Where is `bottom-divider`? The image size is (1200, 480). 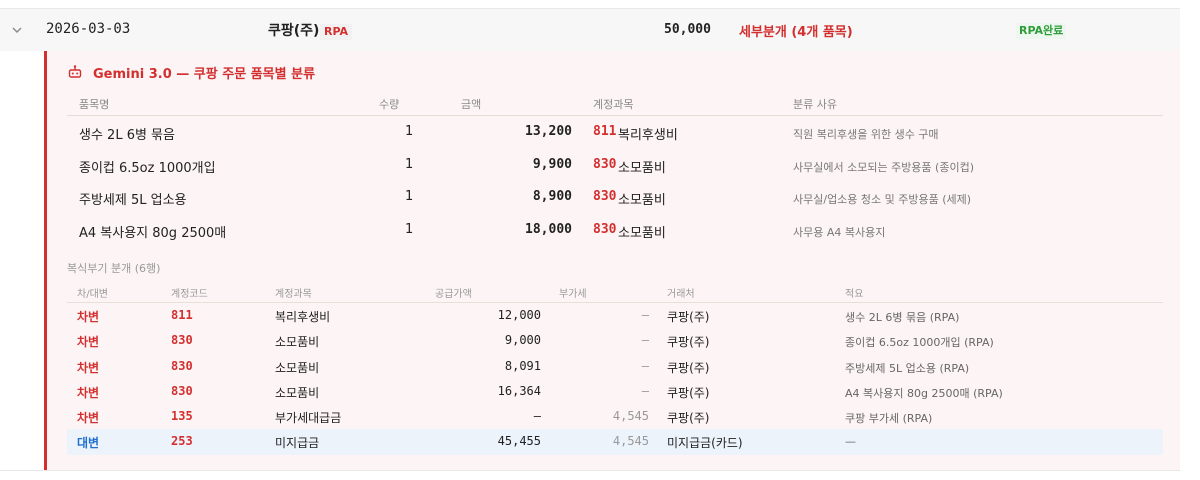
bottom-divider is located at coordinates (590, 470).